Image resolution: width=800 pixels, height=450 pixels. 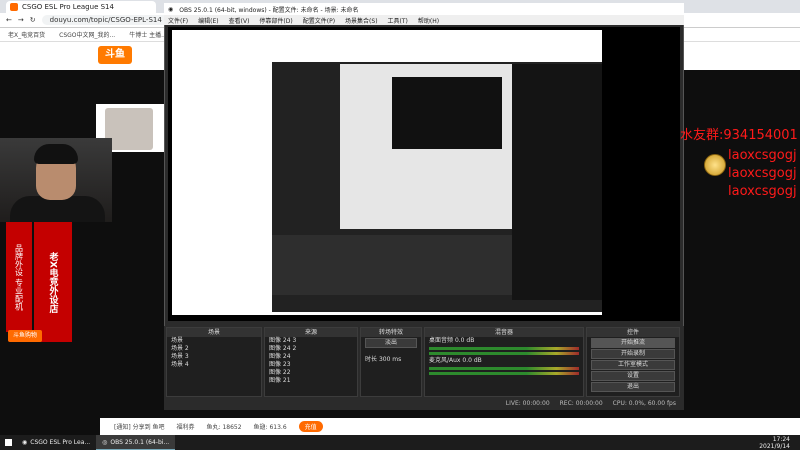 I want to click on live-timer: LIVE: 00:00:00, so click(x=527, y=403).